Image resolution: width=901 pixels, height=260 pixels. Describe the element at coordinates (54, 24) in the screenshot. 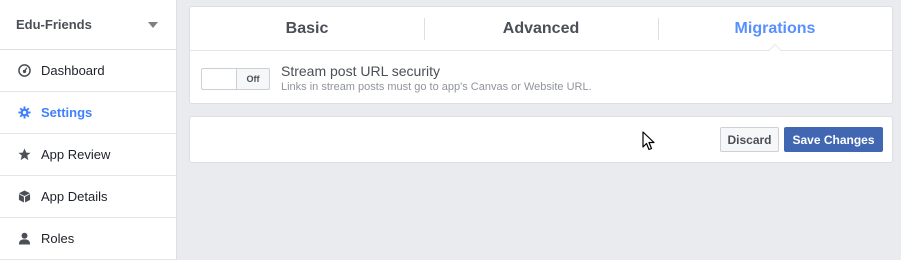

I see `app-name: Edu-Friends` at that location.